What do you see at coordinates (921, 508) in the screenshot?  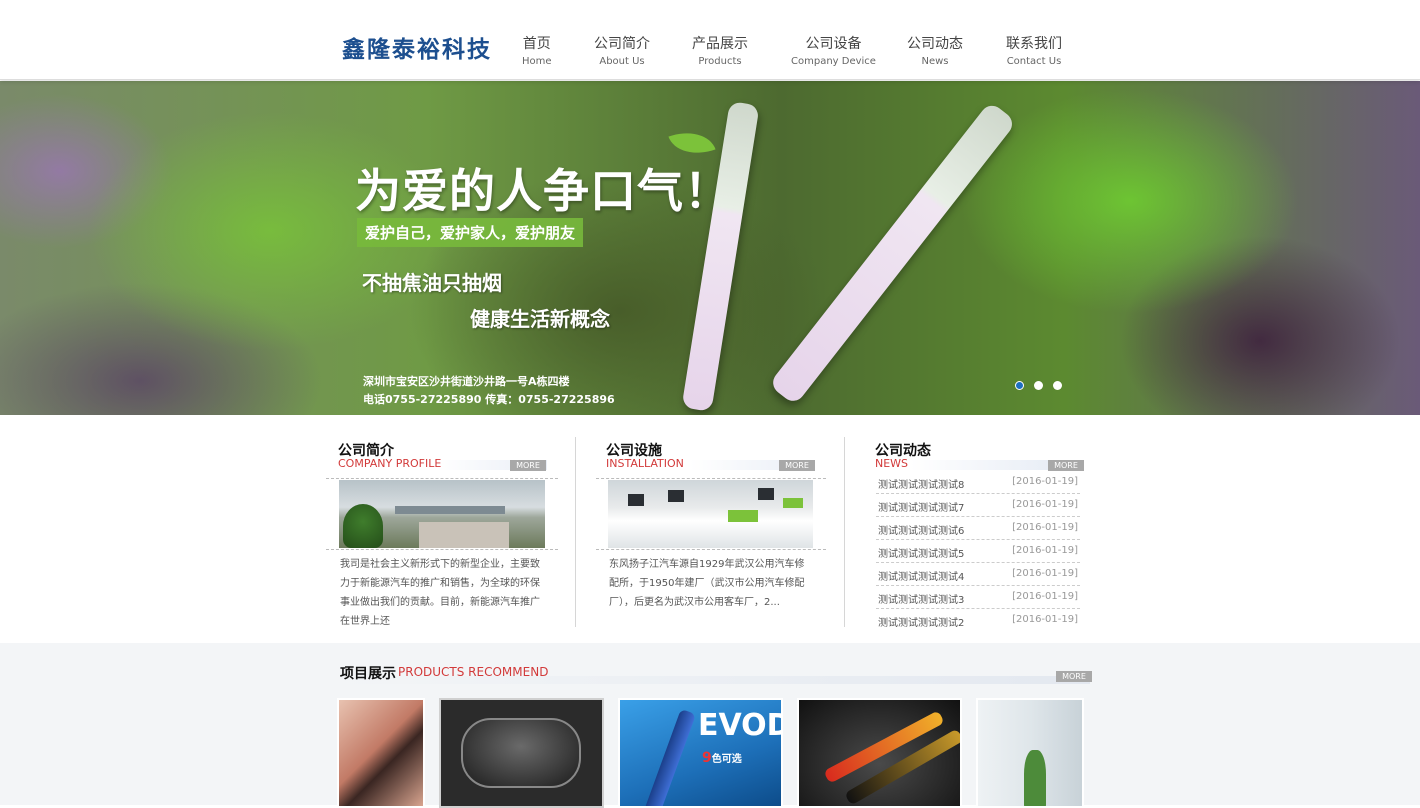 I see `news-item-title: 测试测试测试测试7` at bounding box center [921, 508].